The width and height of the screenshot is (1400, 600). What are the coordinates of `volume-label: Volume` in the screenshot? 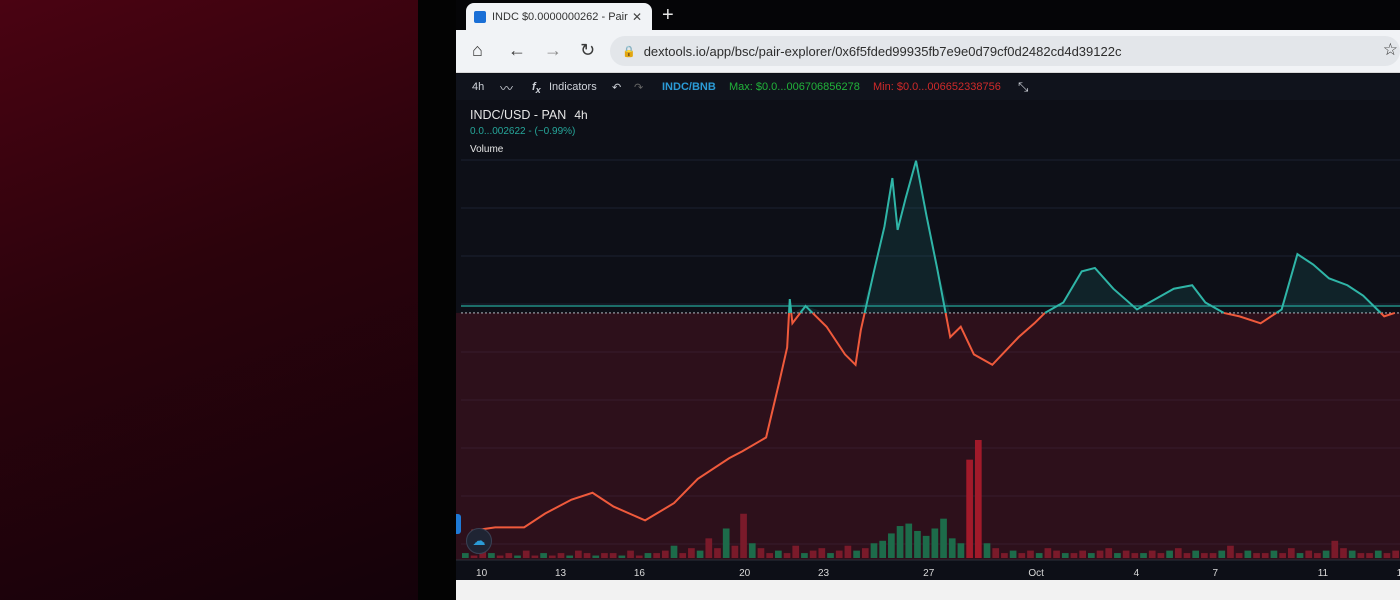 It's located at (487, 149).